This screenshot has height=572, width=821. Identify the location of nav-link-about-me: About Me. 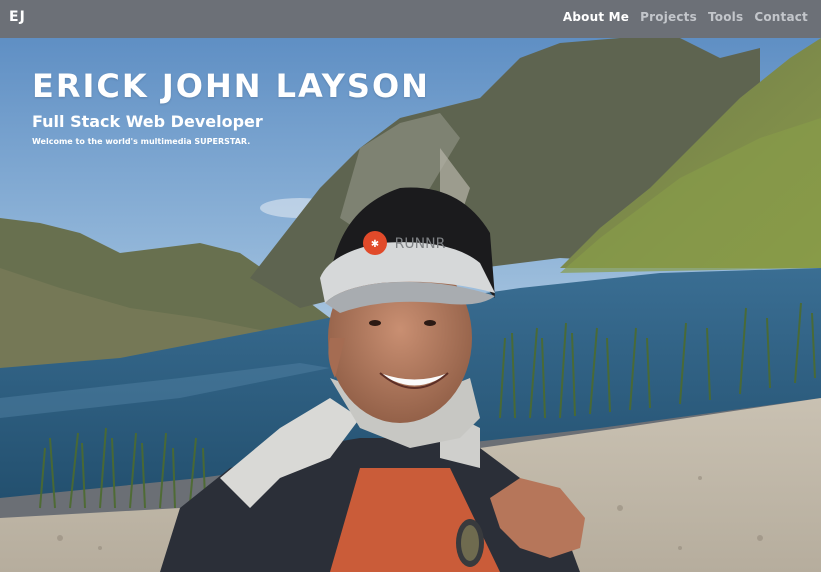
(596, 17).